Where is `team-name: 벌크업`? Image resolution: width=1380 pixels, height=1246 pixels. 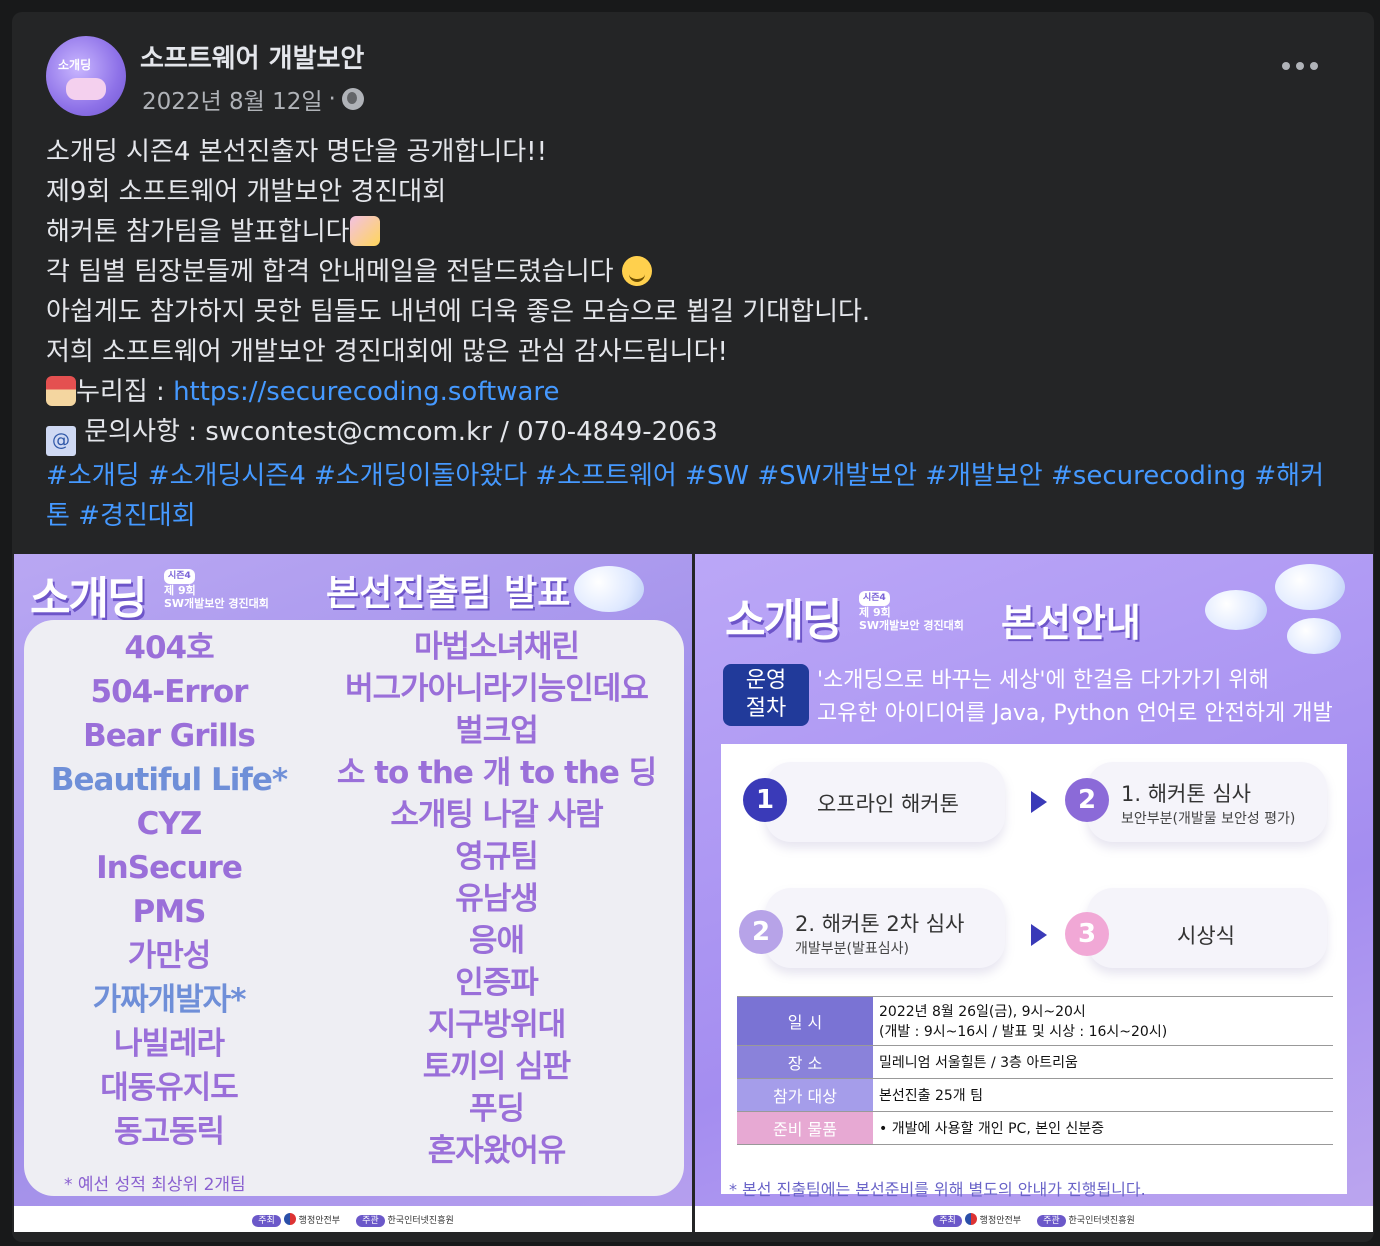
team-name: 벌크업 is located at coordinates (497, 731).